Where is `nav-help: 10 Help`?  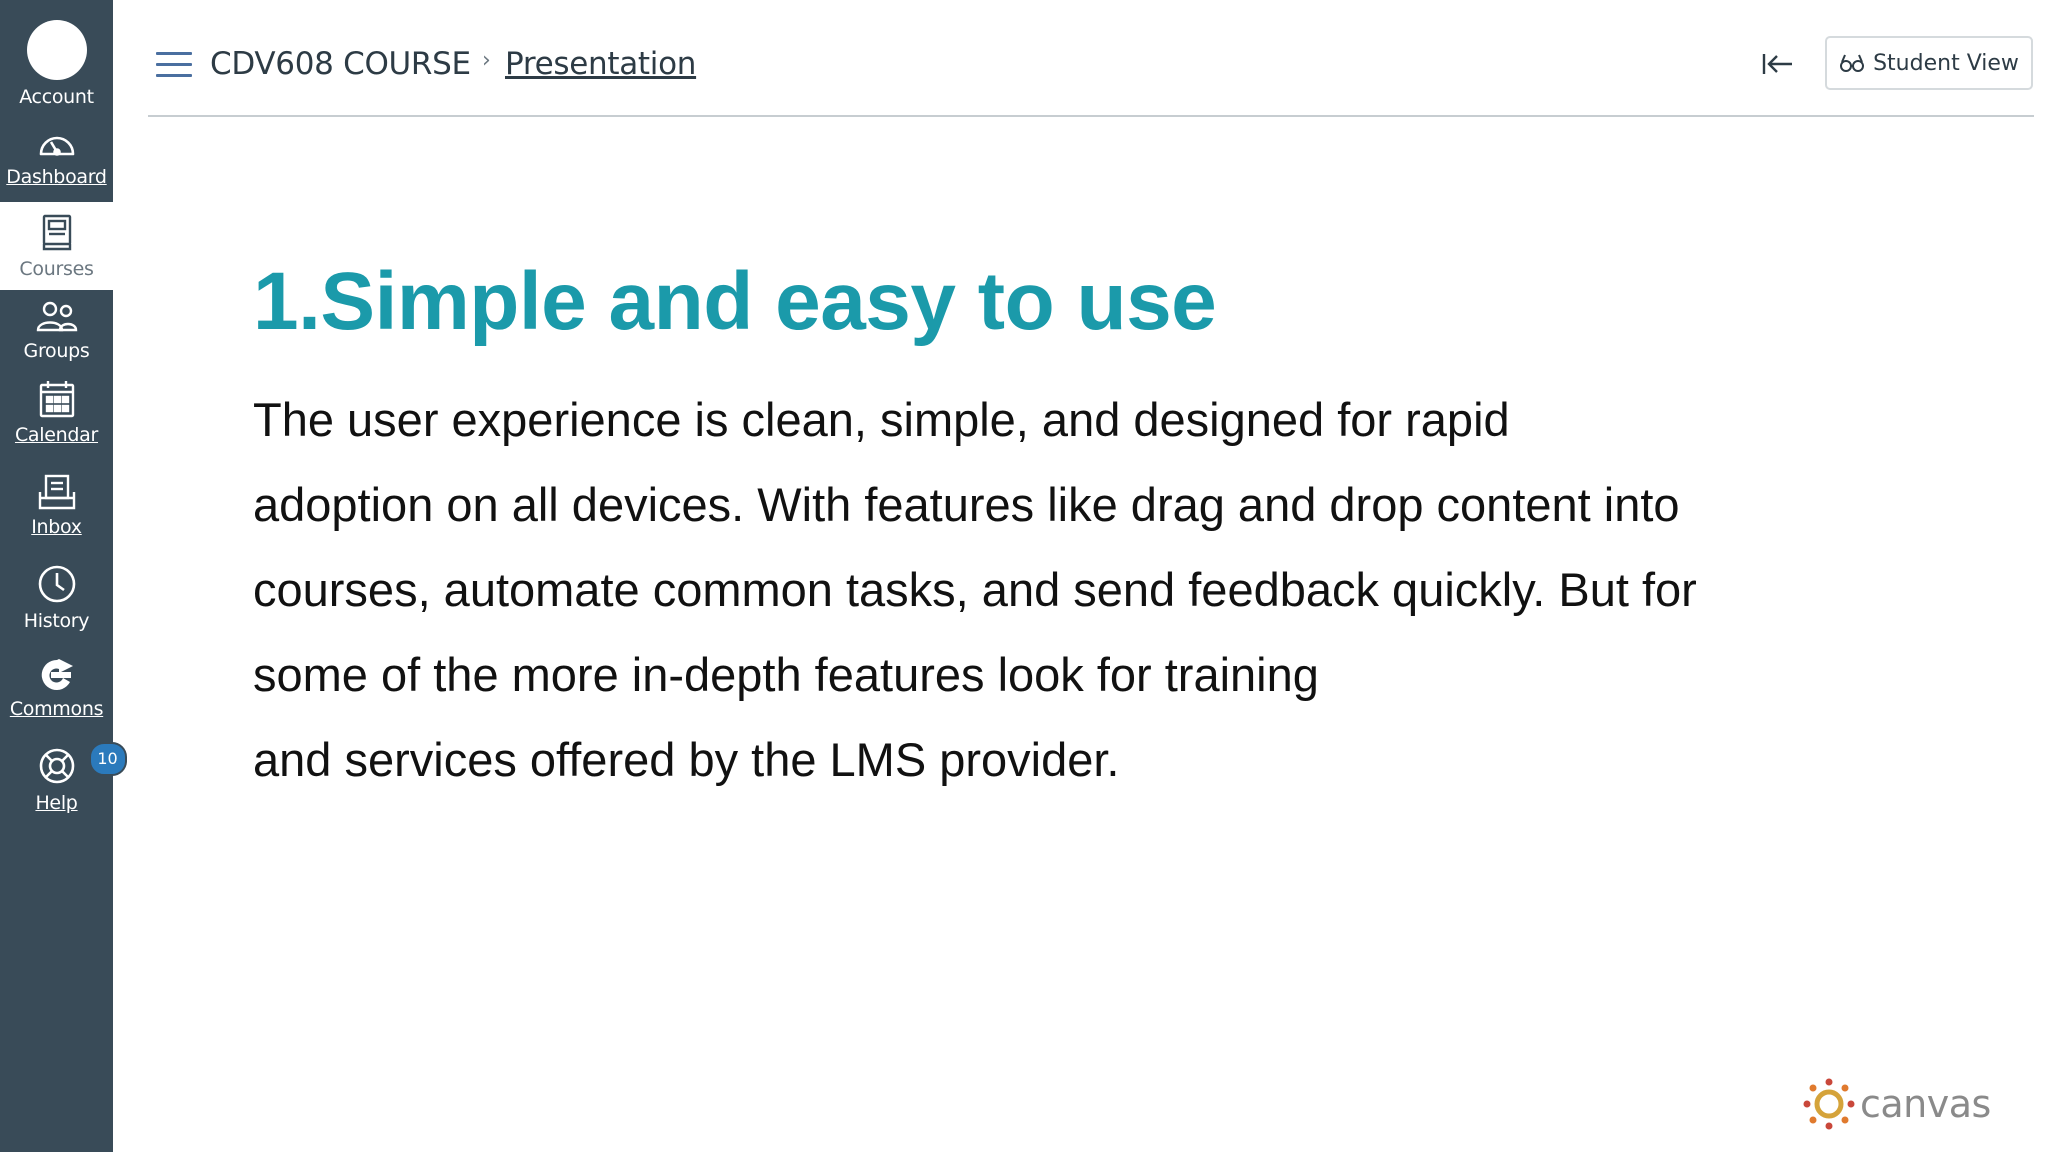
nav-help: 10 Help is located at coordinates (63, 778).